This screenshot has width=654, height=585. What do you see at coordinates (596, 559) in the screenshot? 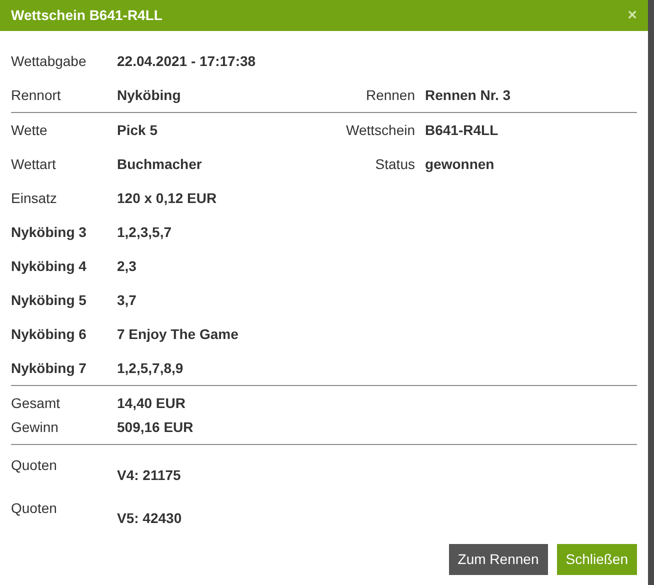
I see `close-dialog-button: Schließen` at bounding box center [596, 559].